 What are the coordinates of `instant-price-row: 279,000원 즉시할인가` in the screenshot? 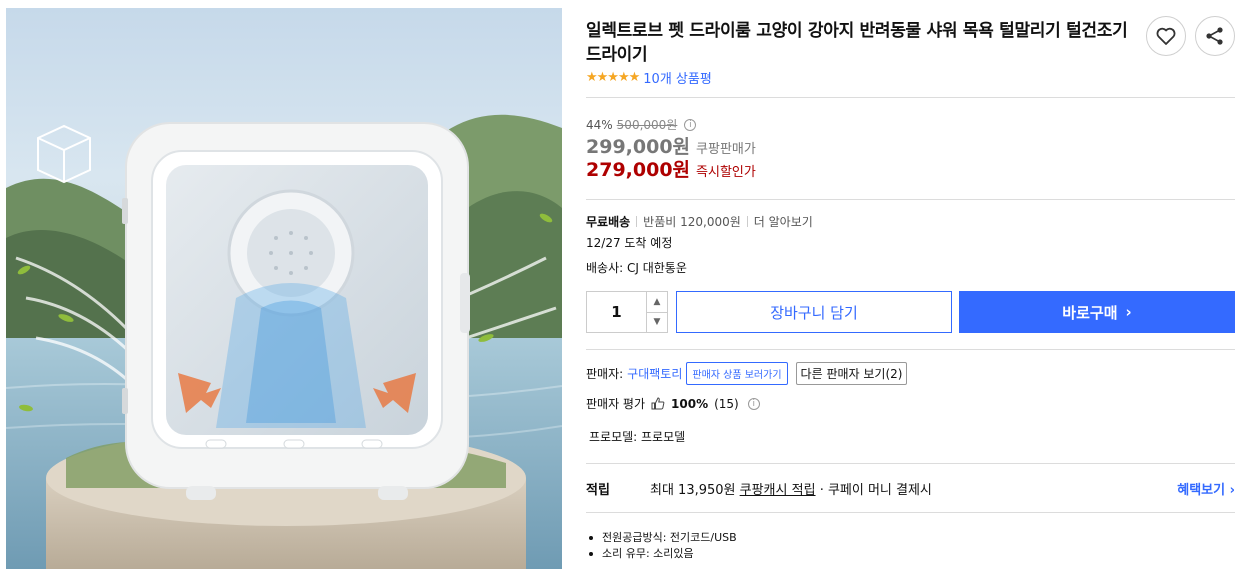 It's located at (671, 168).